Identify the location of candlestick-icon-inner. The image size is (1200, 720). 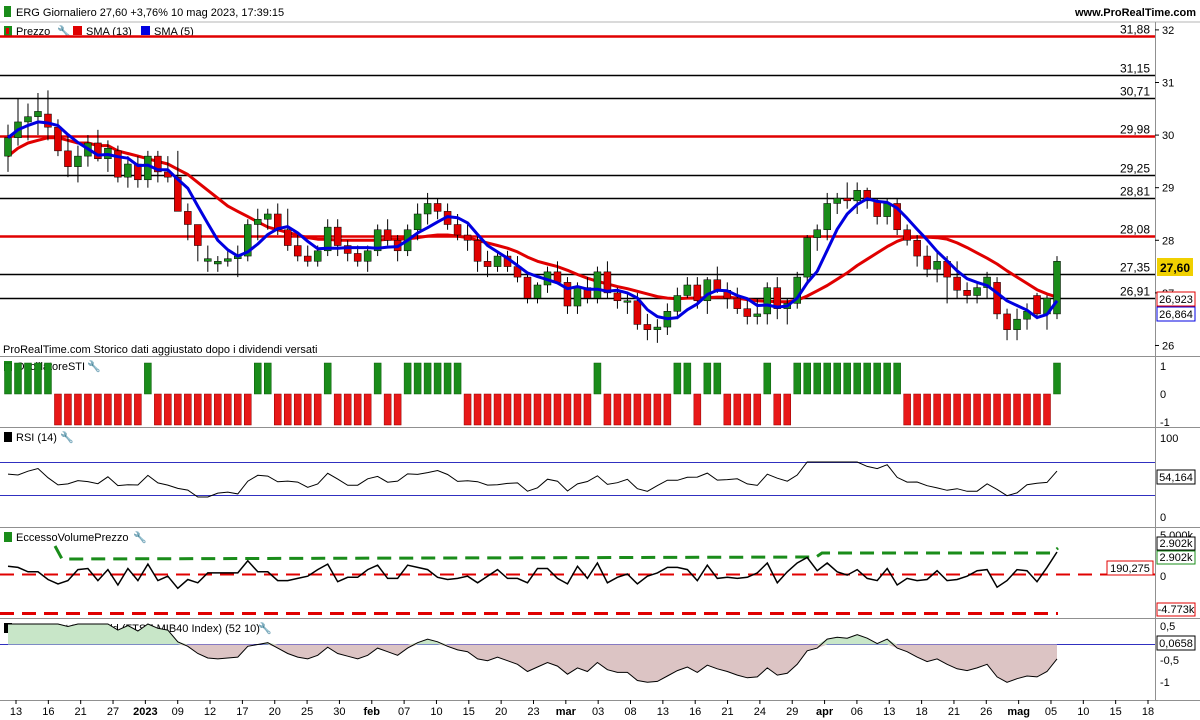
(7, 31).